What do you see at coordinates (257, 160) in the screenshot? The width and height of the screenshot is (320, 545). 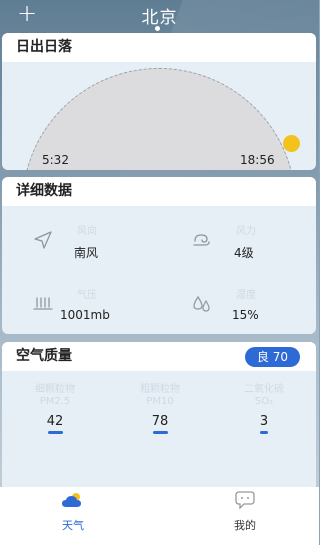 I see `sunset-time: 18:56` at bounding box center [257, 160].